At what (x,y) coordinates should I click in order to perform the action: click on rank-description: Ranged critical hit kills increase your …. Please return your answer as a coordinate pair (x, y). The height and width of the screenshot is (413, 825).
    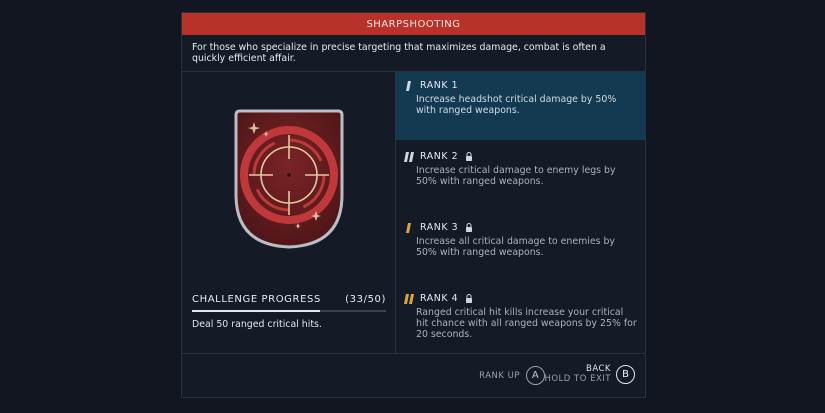
    Looking at the image, I should click on (526, 323).